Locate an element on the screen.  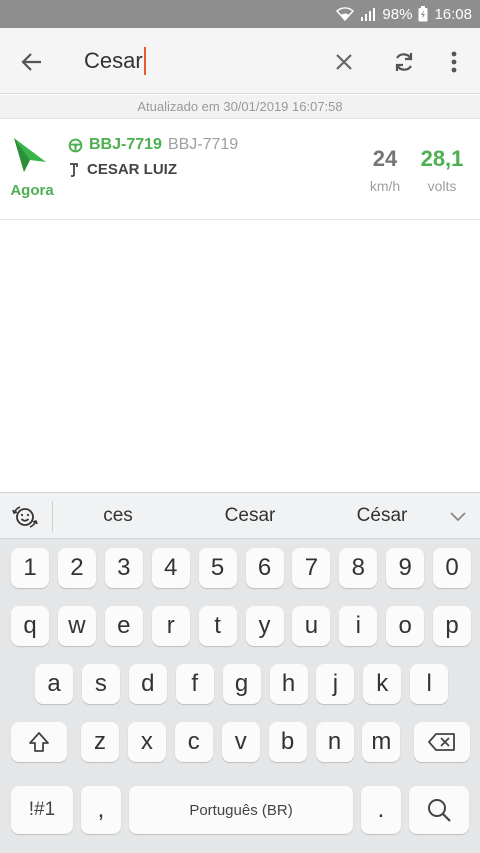
row_numbers-key-6: 7 is located at coordinates (311, 568).